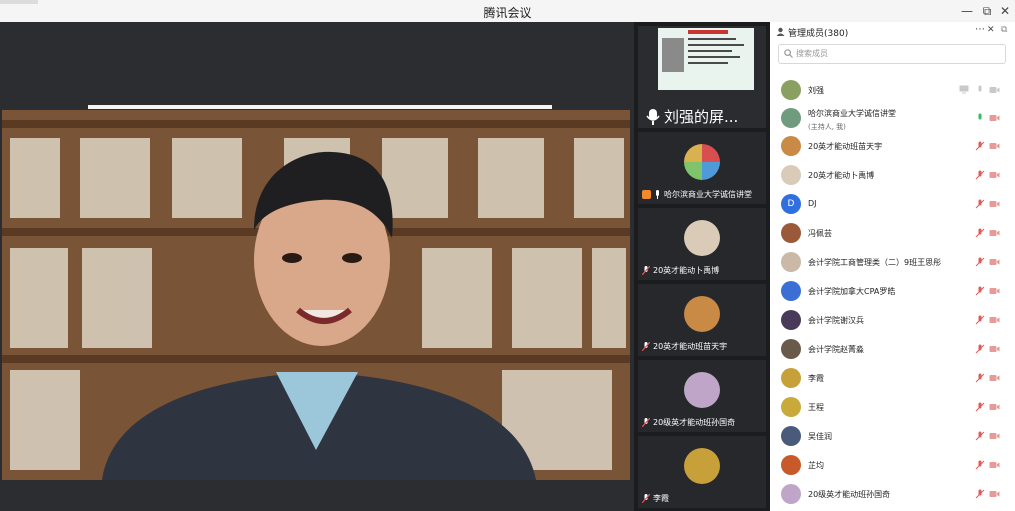 This screenshot has height=511, width=1015. What do you see at coordinates (836, 349) in the screenshot?
I see `member-name: 会计学院赵菁淼` at bounding box center [836, 349].